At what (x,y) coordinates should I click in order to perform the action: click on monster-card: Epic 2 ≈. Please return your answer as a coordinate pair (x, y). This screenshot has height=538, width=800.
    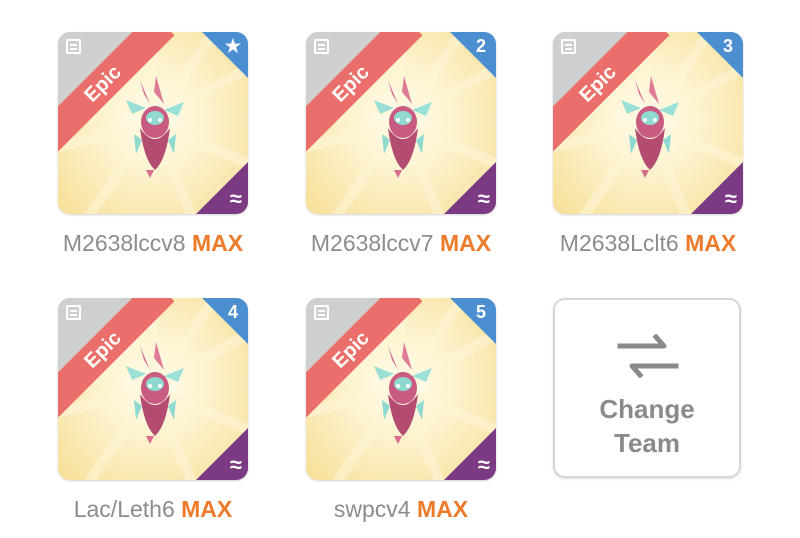
    Looking at the image, I should click on (401, 123).